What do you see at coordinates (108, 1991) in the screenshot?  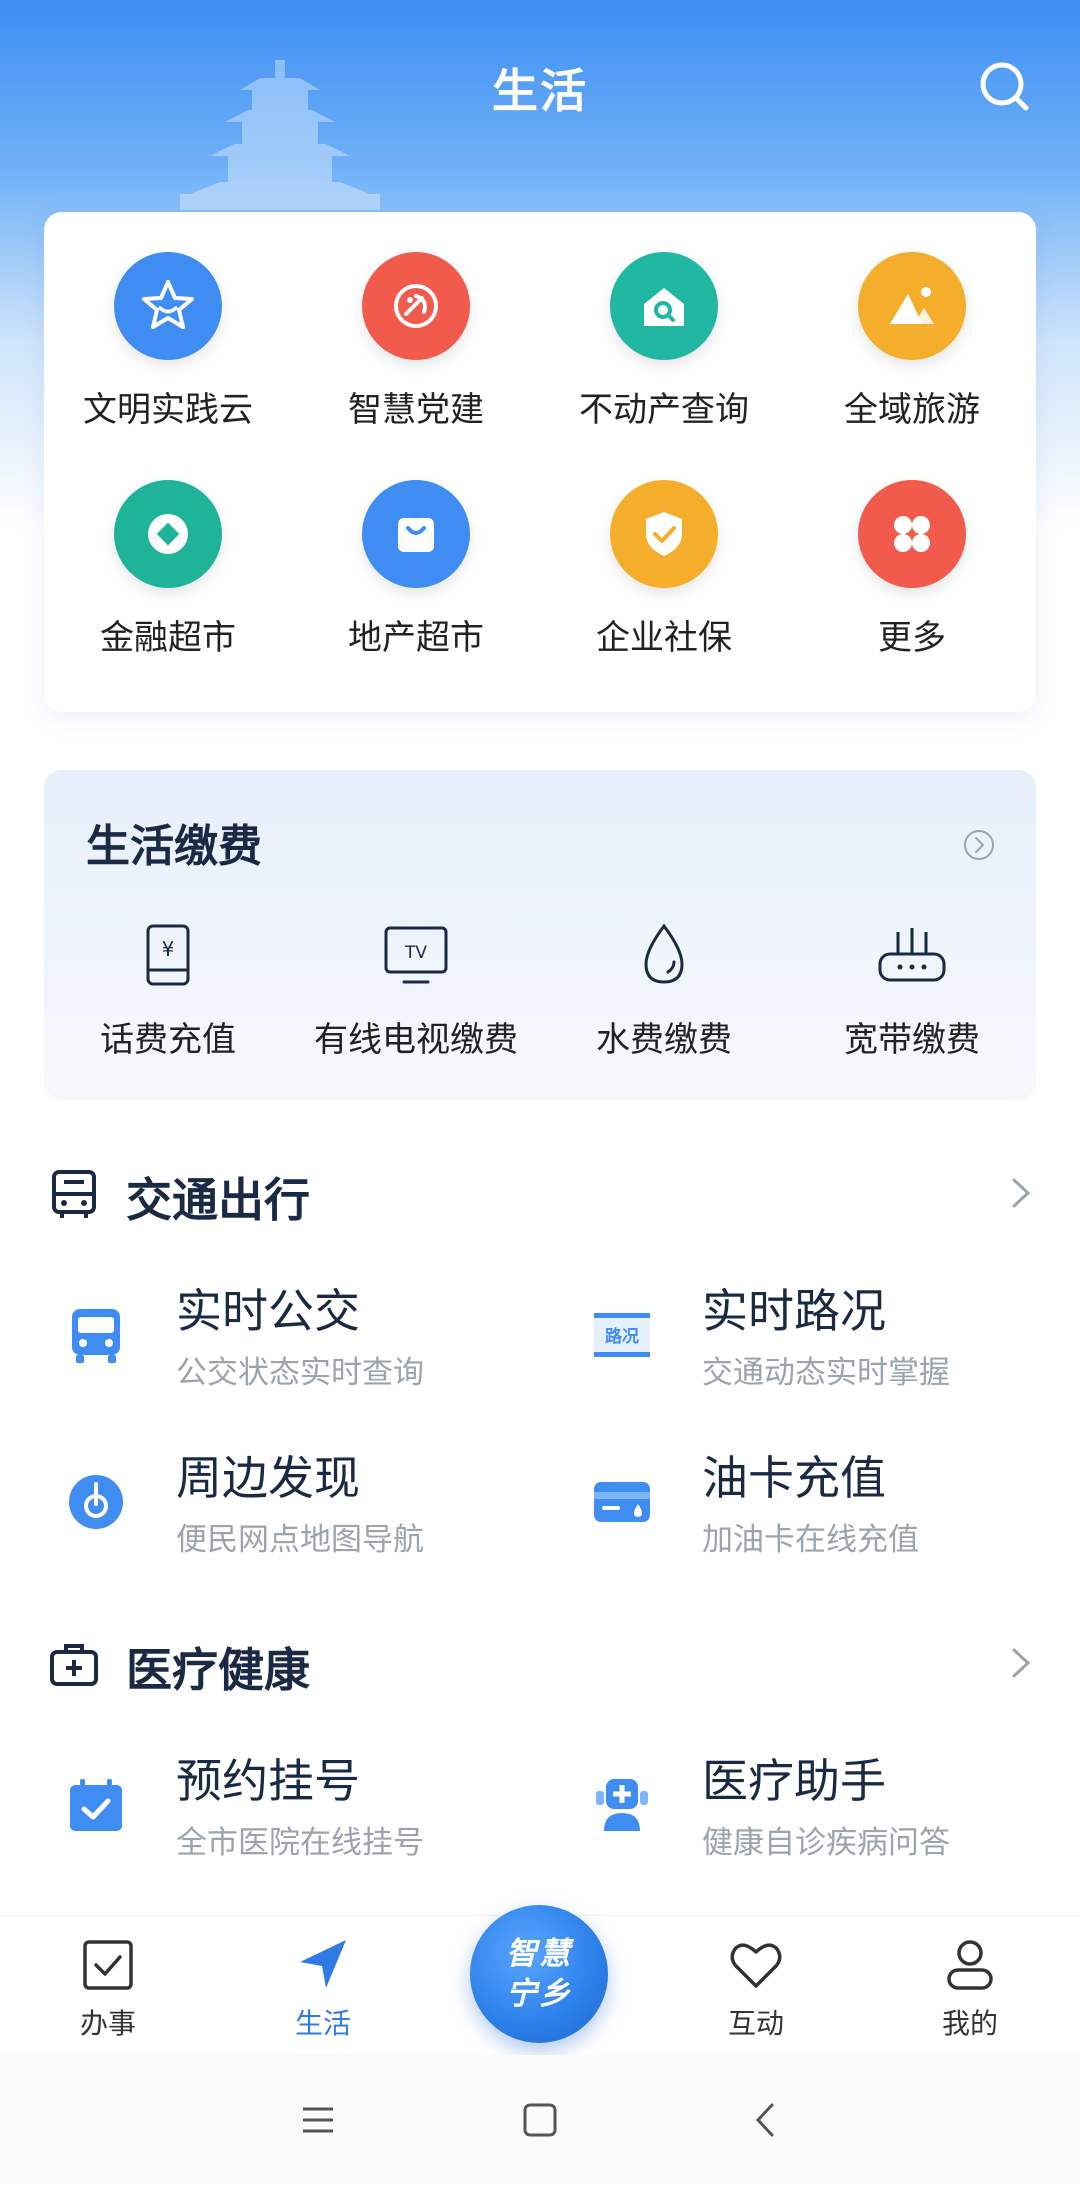 I see `nav-item-banshi: 办事` at bounding box center [108, 1991].